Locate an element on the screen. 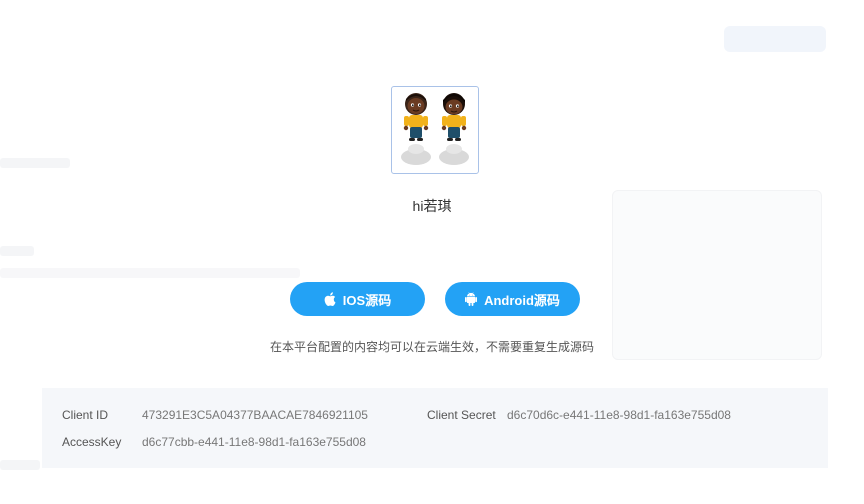 The height and width of the screenshot is (504, 864). cloud-sync-notice: 在本平台配置的内容均可以在云端生效，不需要重复生成源码 is located at coordinates (431, 347).